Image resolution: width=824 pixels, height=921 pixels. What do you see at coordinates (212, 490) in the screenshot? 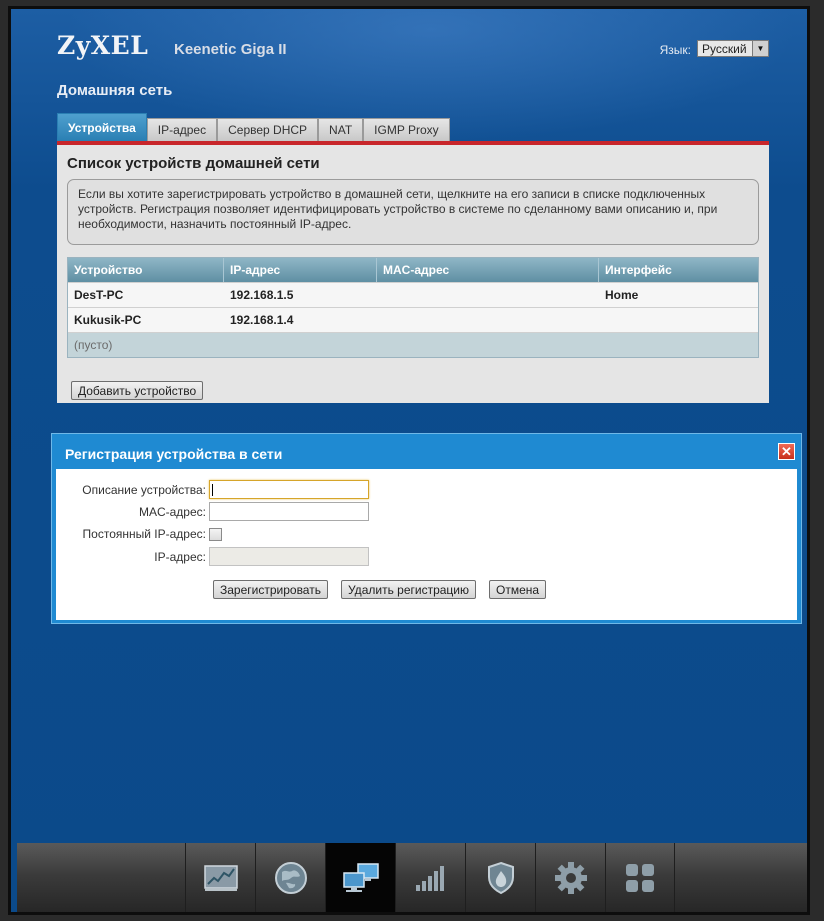
I see `text-caret` at bounding box center [212, 490].